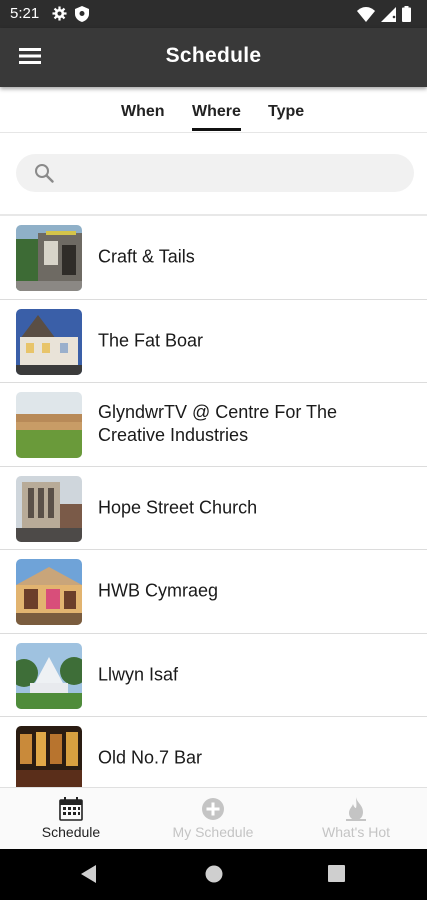  I want to click on nav-label: My Schedule, so click(213, 832).